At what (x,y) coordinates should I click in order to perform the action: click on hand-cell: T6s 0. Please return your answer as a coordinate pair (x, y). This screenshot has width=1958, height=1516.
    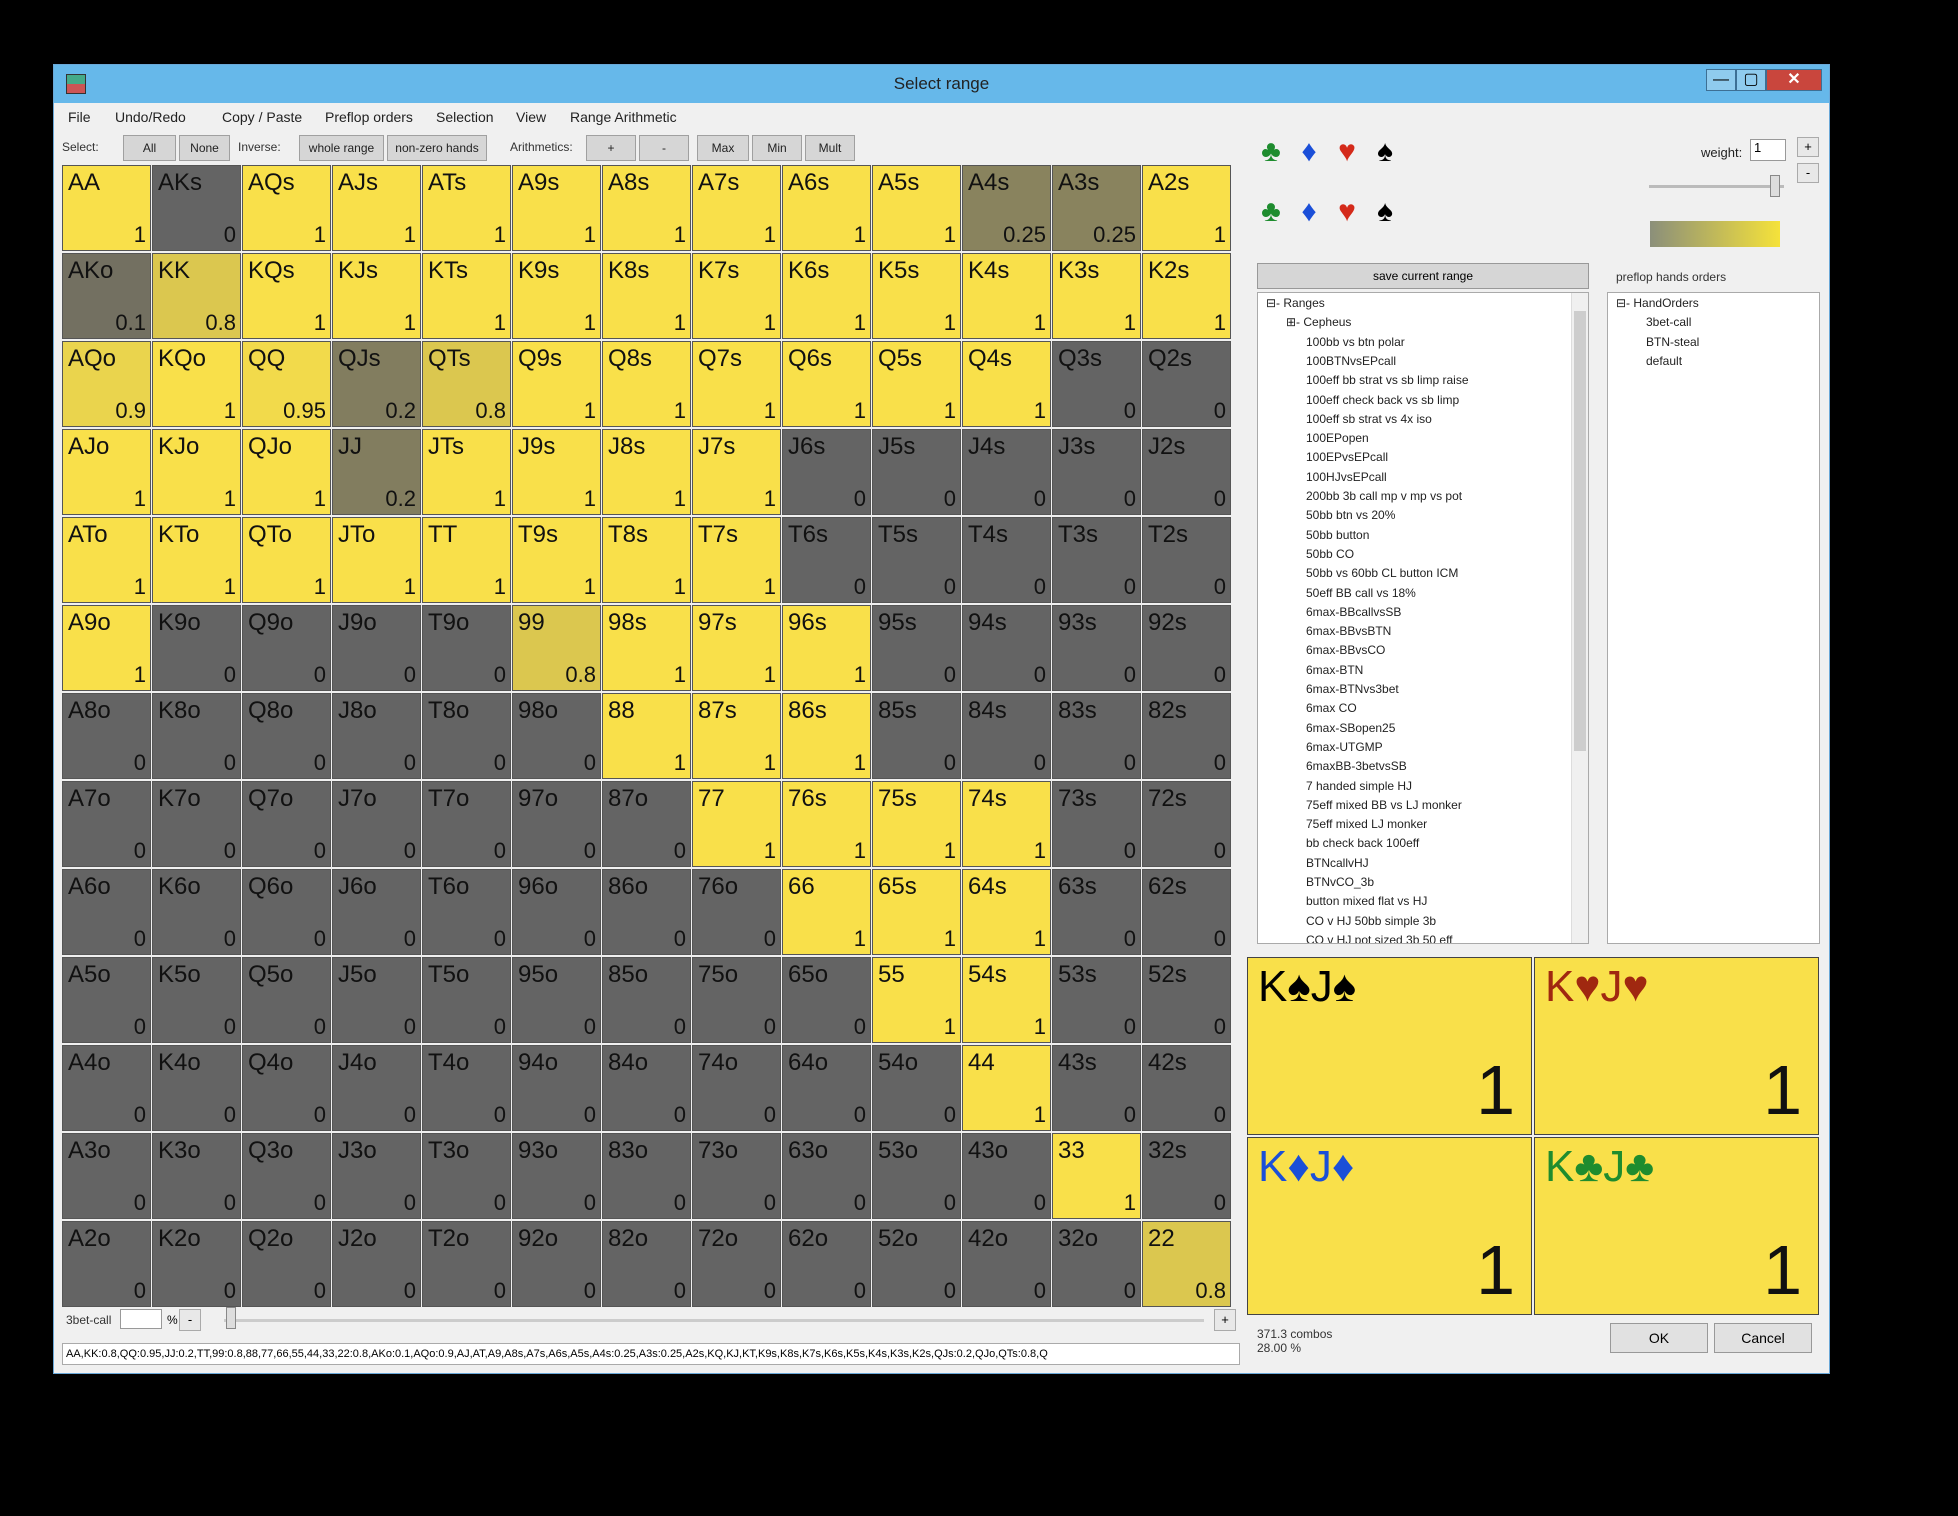
    Looking at the image, I should click on (826, 560).